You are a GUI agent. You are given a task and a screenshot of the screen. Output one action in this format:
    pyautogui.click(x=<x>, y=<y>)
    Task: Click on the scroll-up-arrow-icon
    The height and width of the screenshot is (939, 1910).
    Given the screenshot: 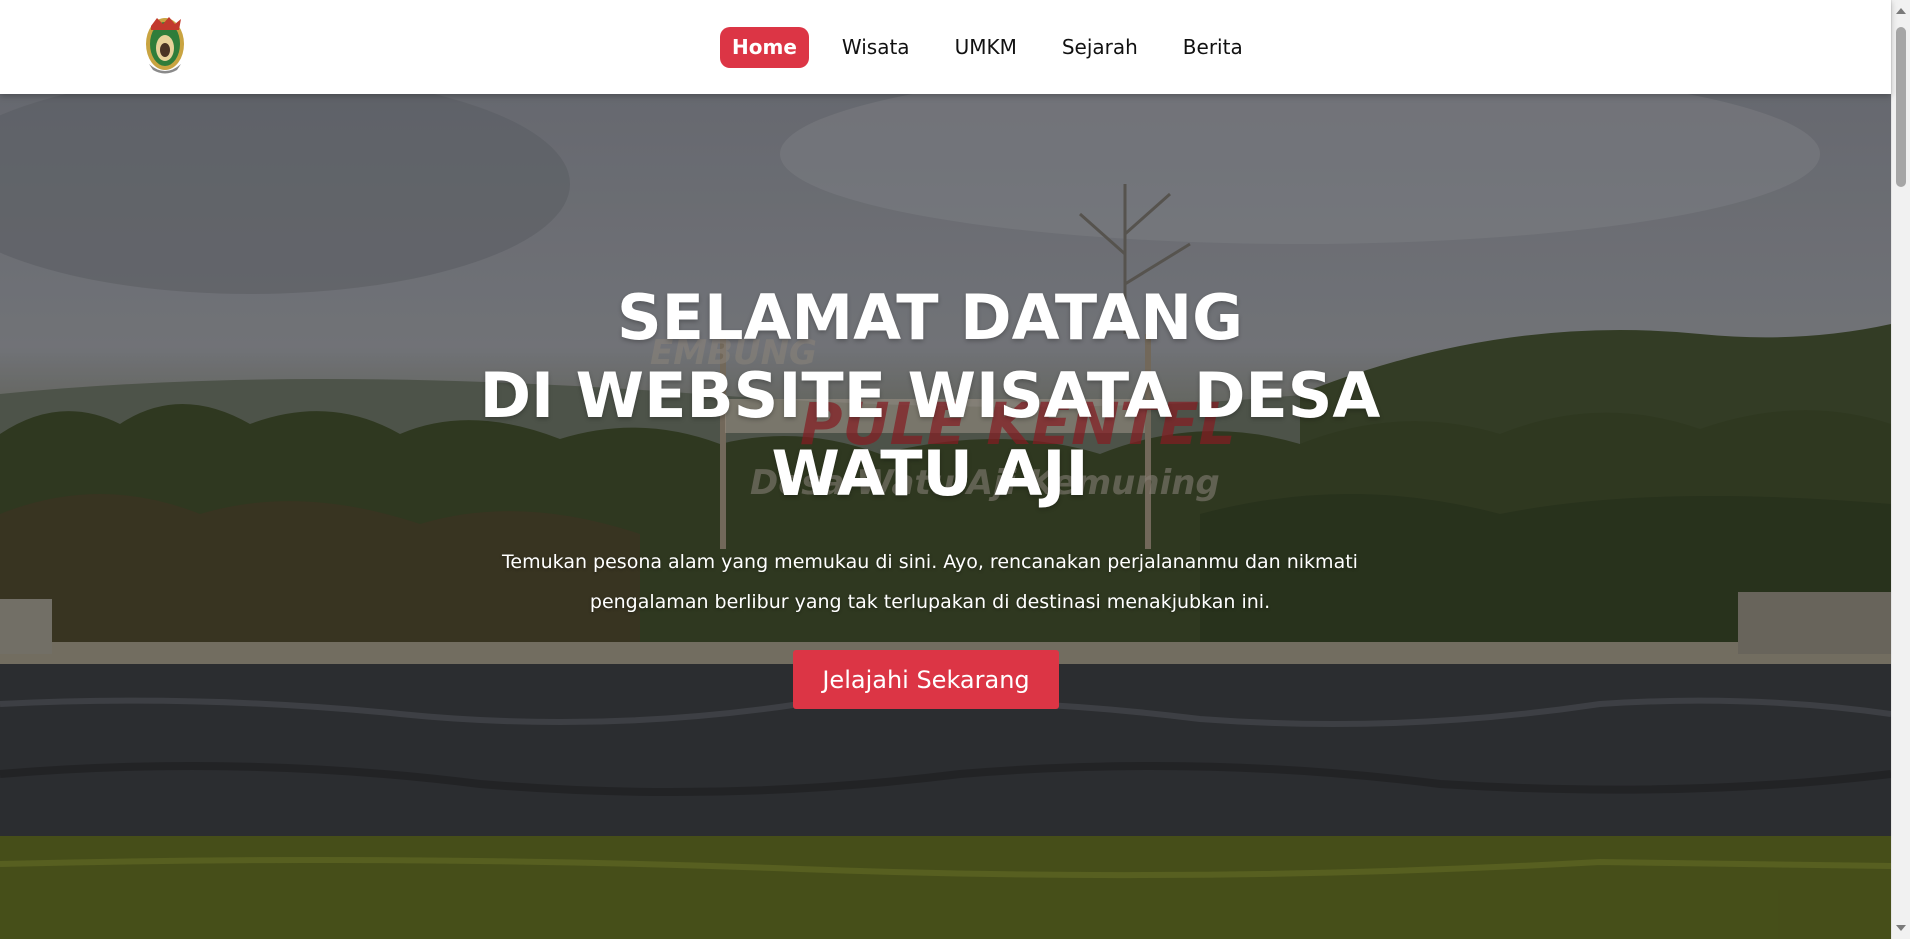 What is the action you would take?
    pyautogui.click(x=1901, y=11)
    